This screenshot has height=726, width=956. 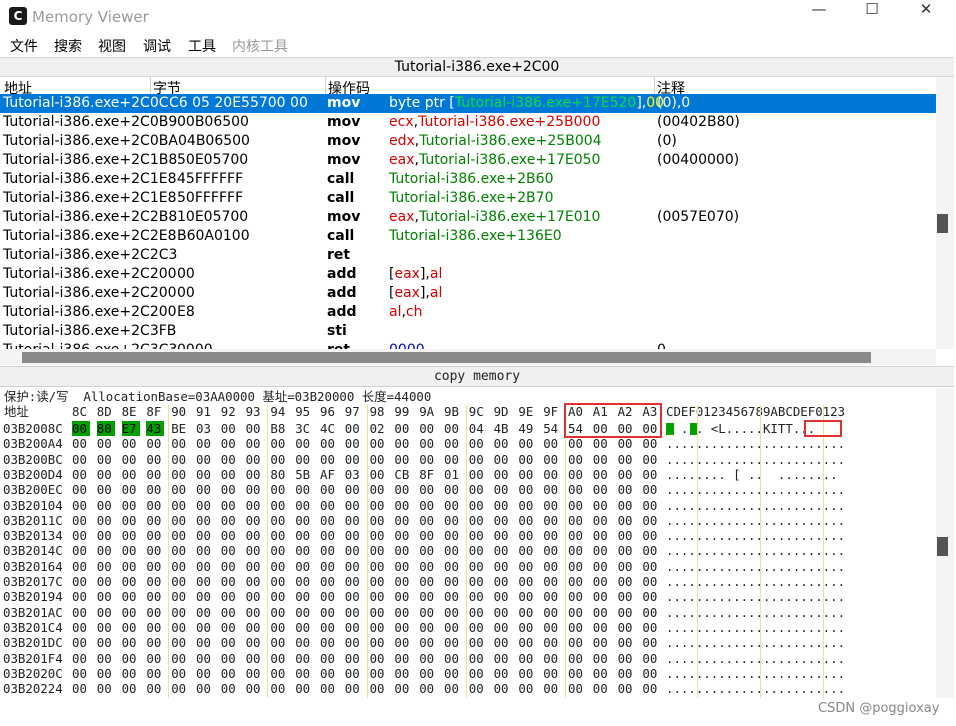 What do you see at coordinates (202, 46) in the screenshot?
I see `menu-tools: 工具` at bounding box center [202, 46].